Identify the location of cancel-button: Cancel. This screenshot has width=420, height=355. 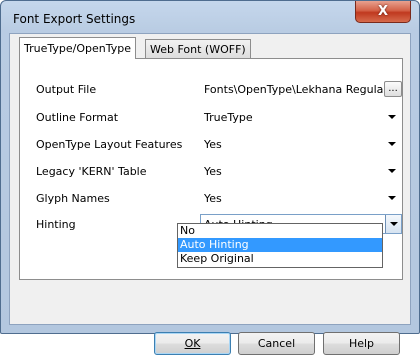
(276, 343).